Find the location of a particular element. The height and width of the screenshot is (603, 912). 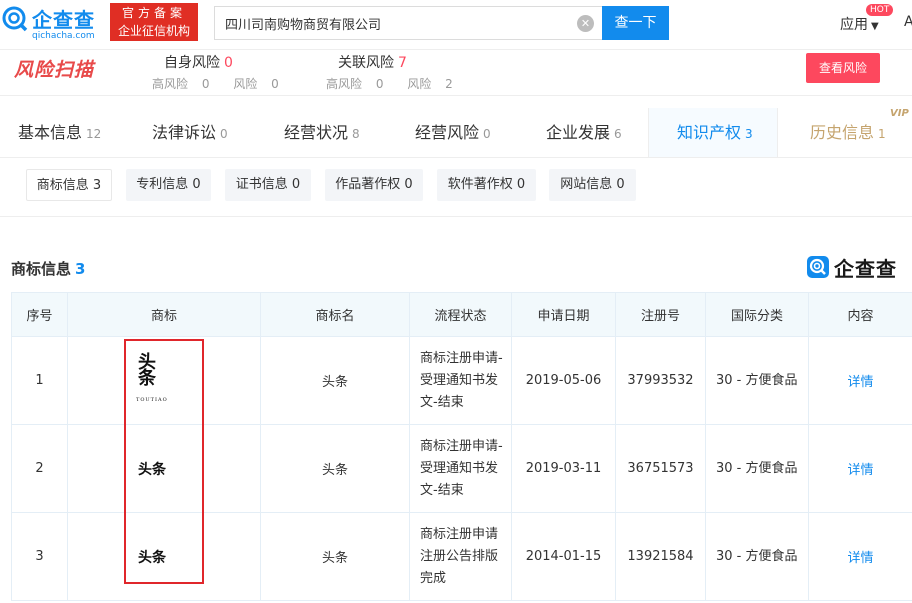

app-menu: 应用 ▼ is located at coordinates (859, 24).